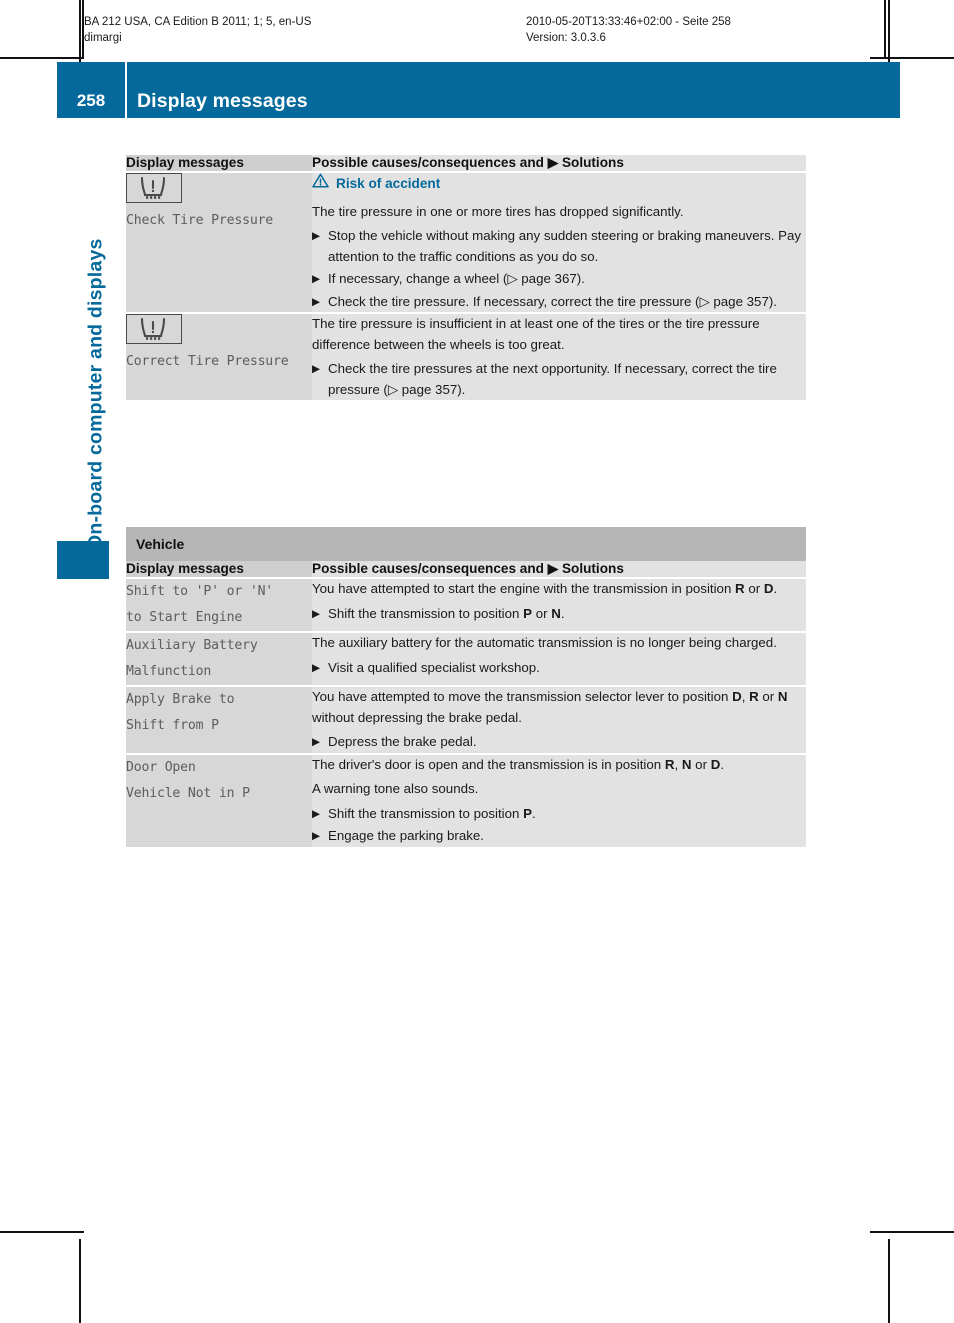 Image resolution: width=954 pixels, height=1323 pixels. What do you see at coordinates (103, 38) in the screenshot?
I see `print-header-user: dimargi` at bounding box center [103, 38].